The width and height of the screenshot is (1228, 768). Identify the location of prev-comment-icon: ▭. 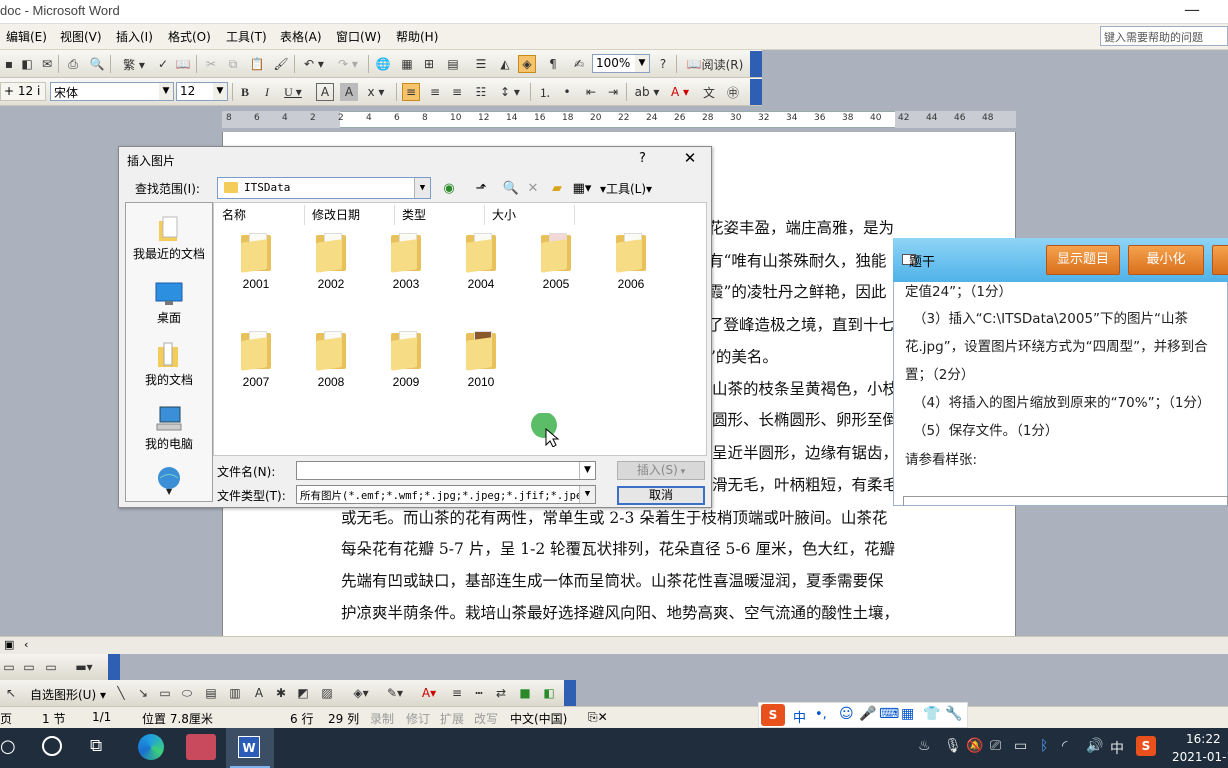
(29, 667).